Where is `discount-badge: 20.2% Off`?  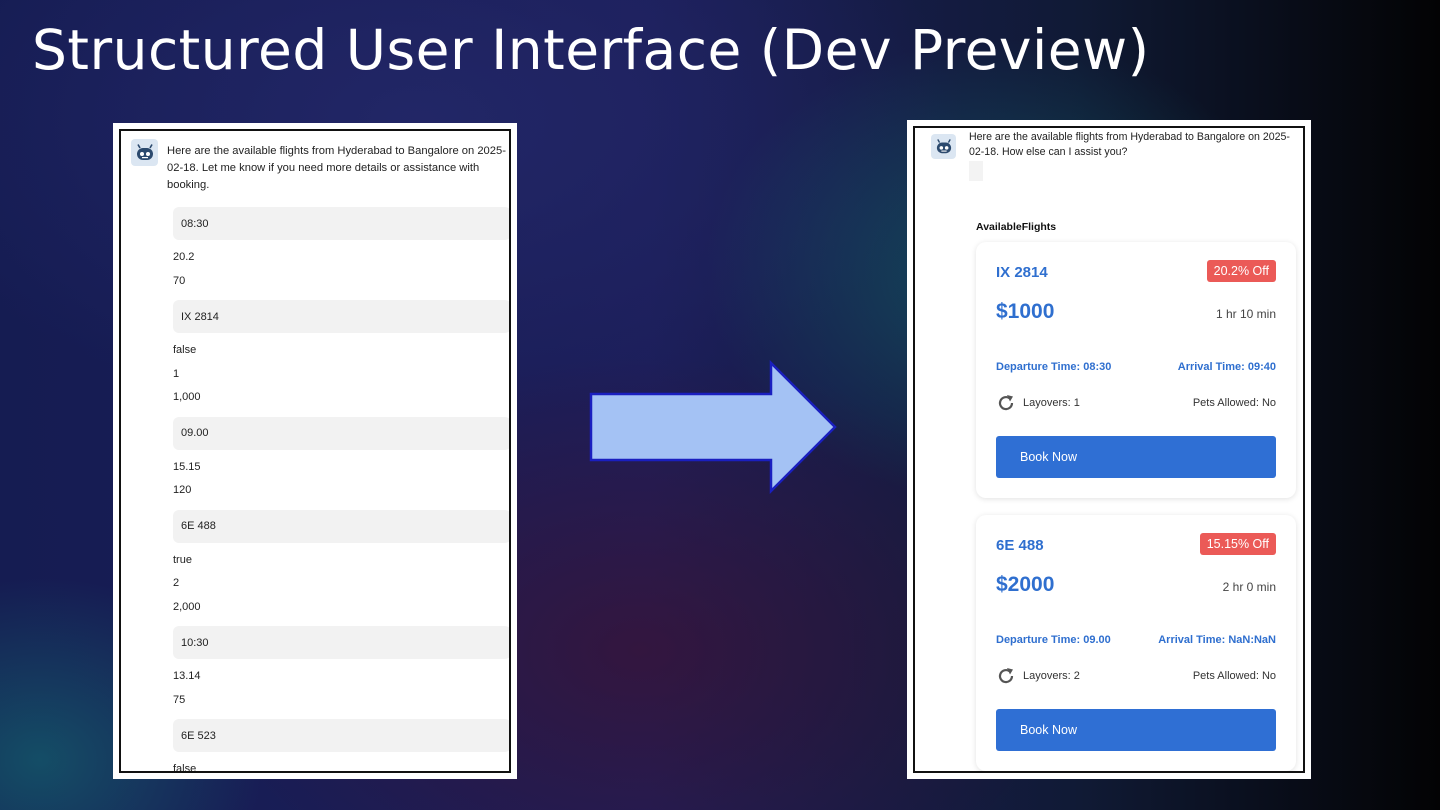 discount-badge: 20.2% Off is located at coordinates (1241, 271).